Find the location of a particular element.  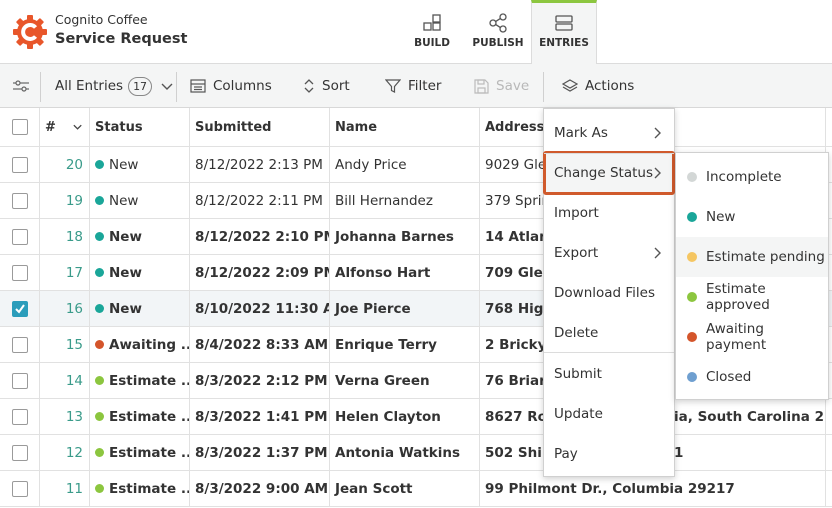

select-all-checkbox is located at coordinates (19, 127).